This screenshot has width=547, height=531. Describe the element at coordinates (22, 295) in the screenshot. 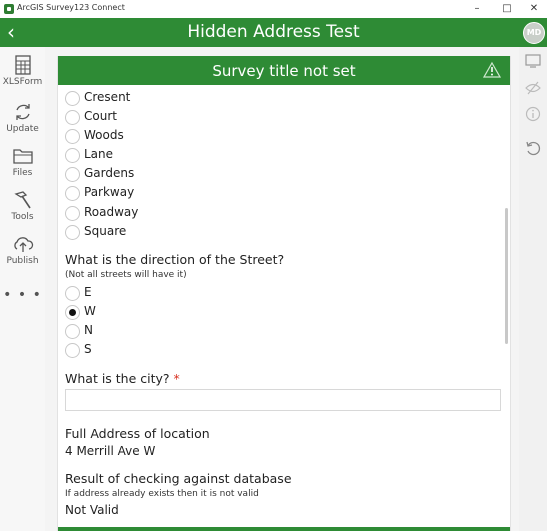

I see `more-options-button: • • •` at that location.